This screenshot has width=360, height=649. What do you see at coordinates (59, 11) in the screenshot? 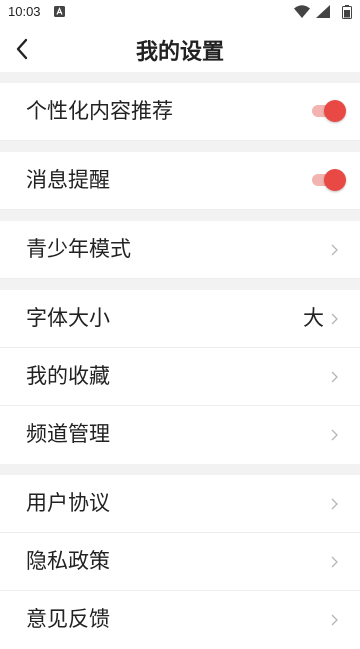
I see `notification-icon` at bounding box center [59, 11].